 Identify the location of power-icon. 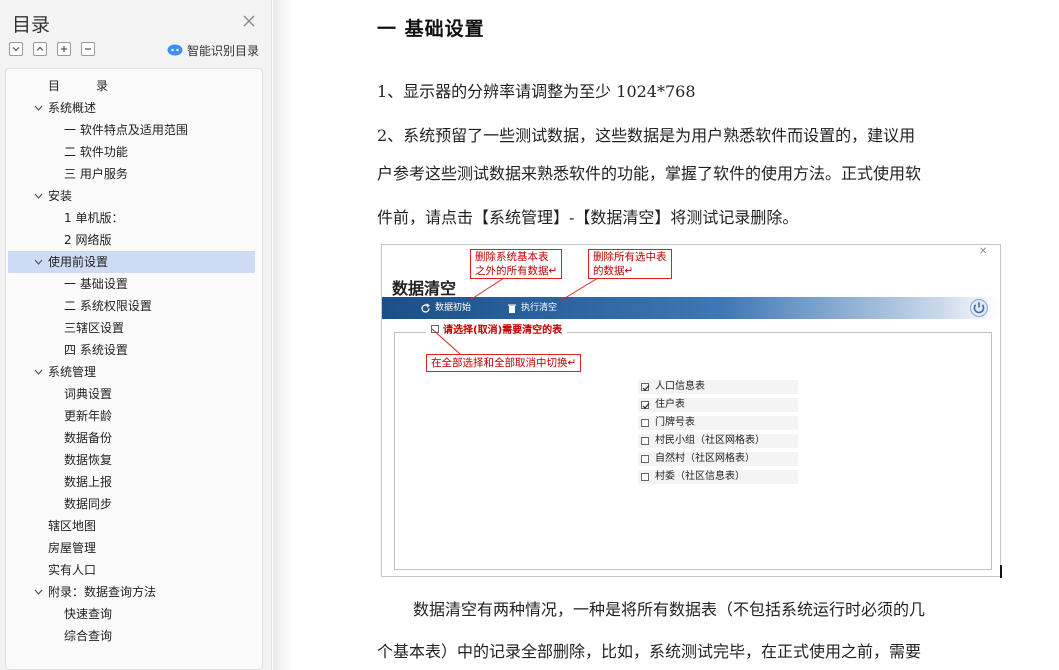
(979, 308).